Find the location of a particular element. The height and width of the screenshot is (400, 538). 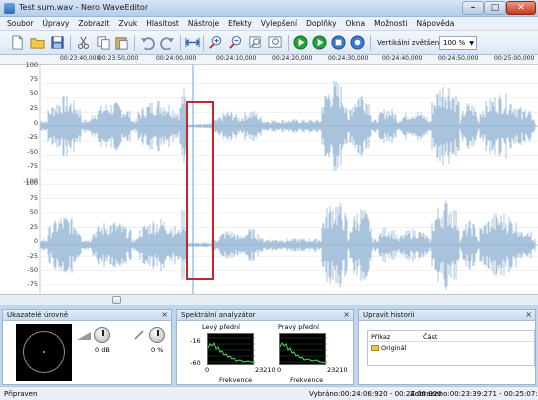

panel-header: Spektrální analyzátor × is located at coordinates (265, 315).